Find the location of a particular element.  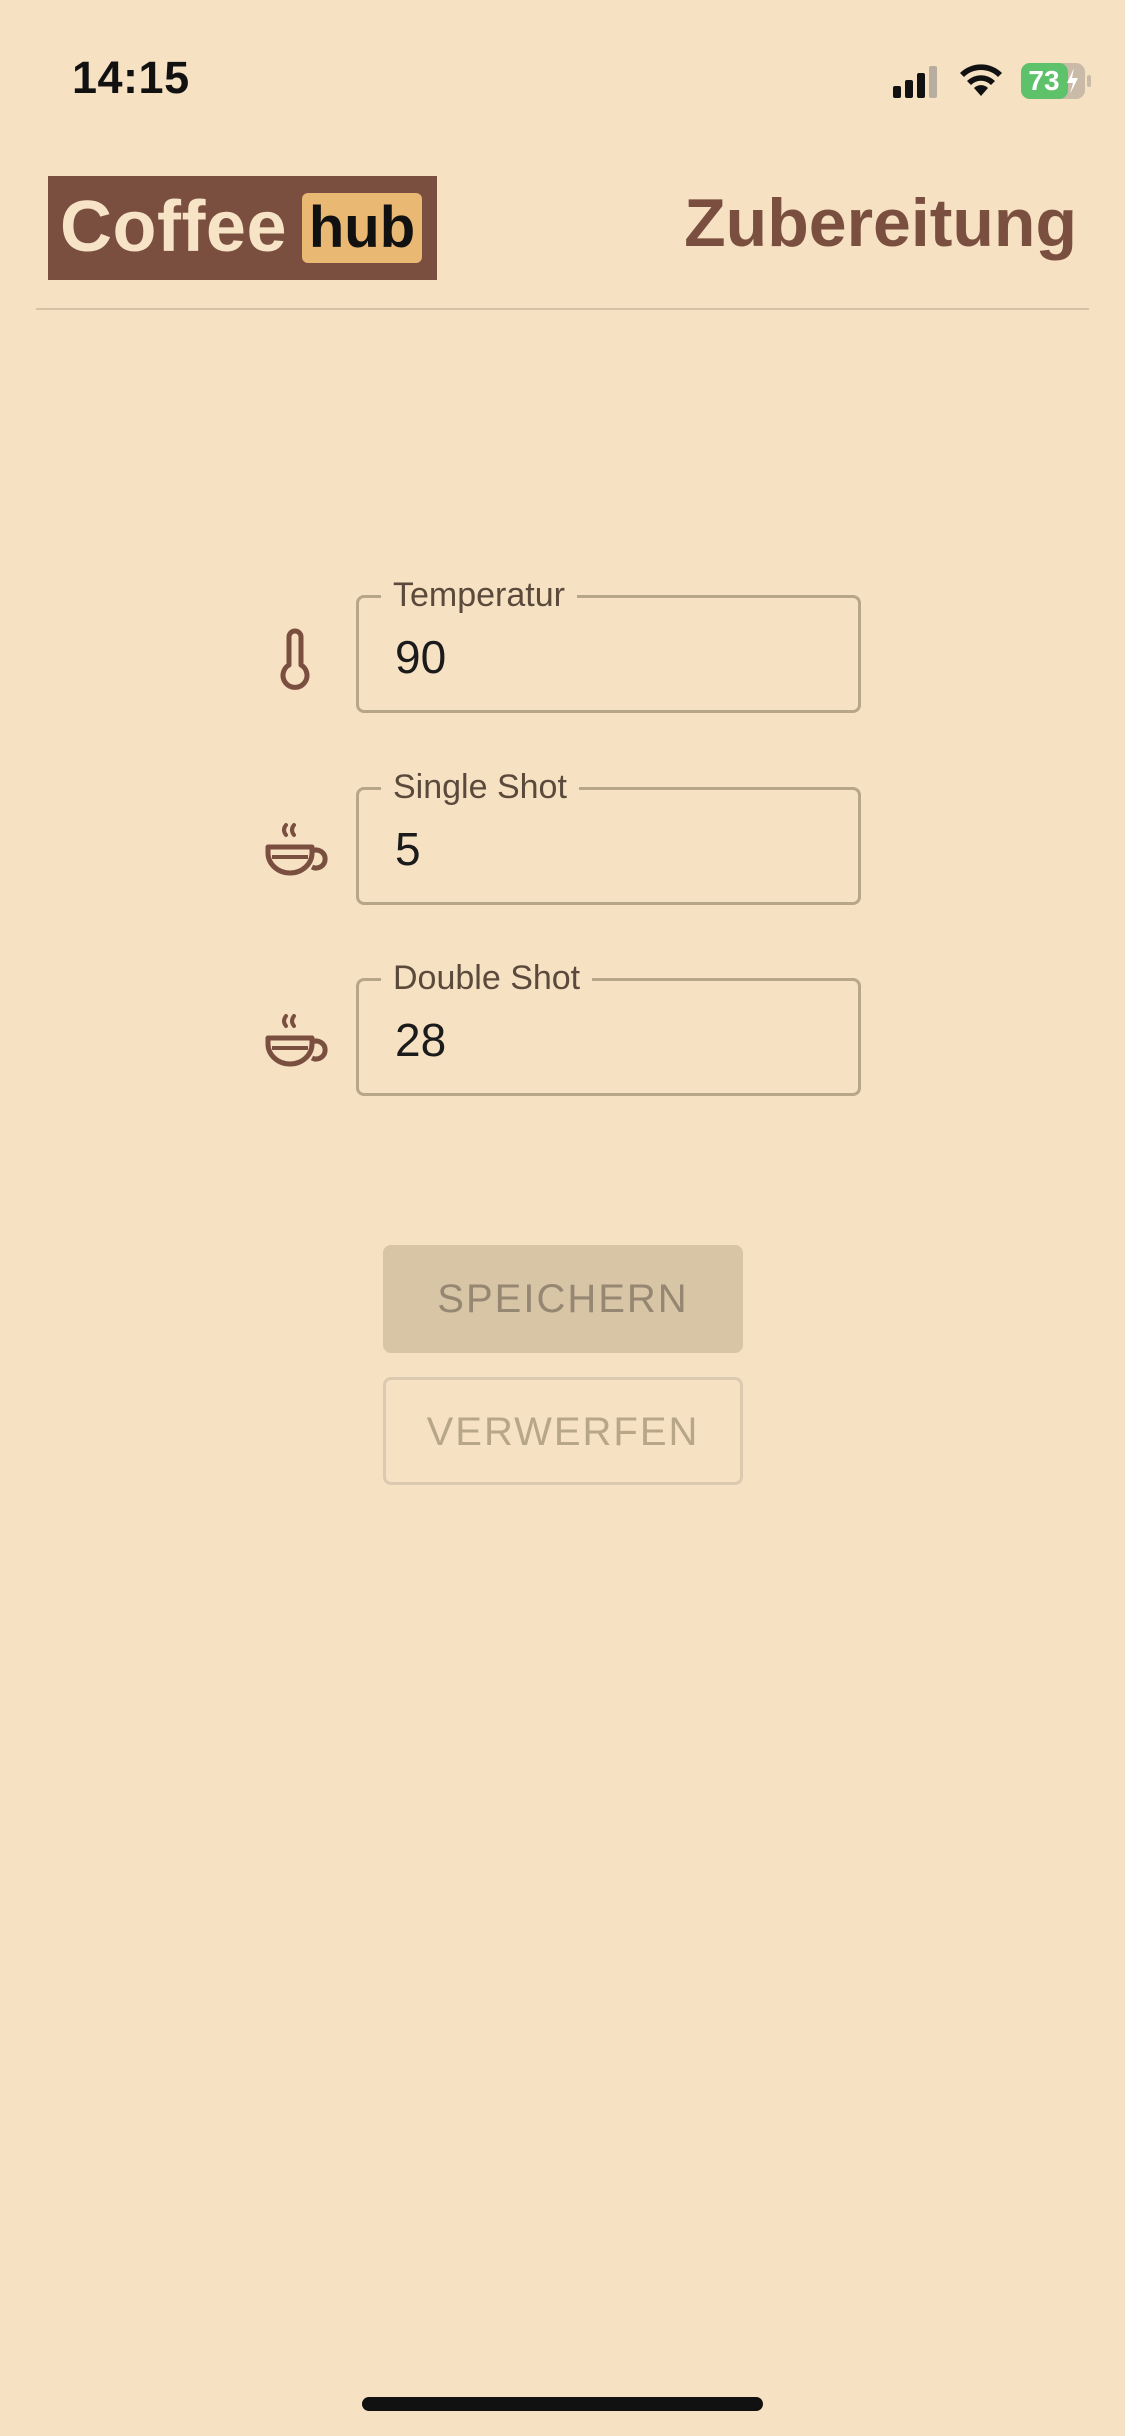

app-header: Coffee hub Zubereitung is located at coordinates (562, 243).